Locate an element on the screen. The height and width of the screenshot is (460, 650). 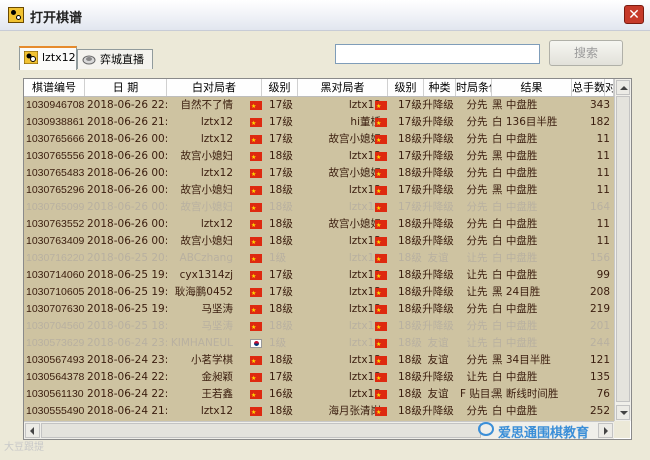
game-date: 2018-06-24 22:48 is located at coordinates (127, 377).